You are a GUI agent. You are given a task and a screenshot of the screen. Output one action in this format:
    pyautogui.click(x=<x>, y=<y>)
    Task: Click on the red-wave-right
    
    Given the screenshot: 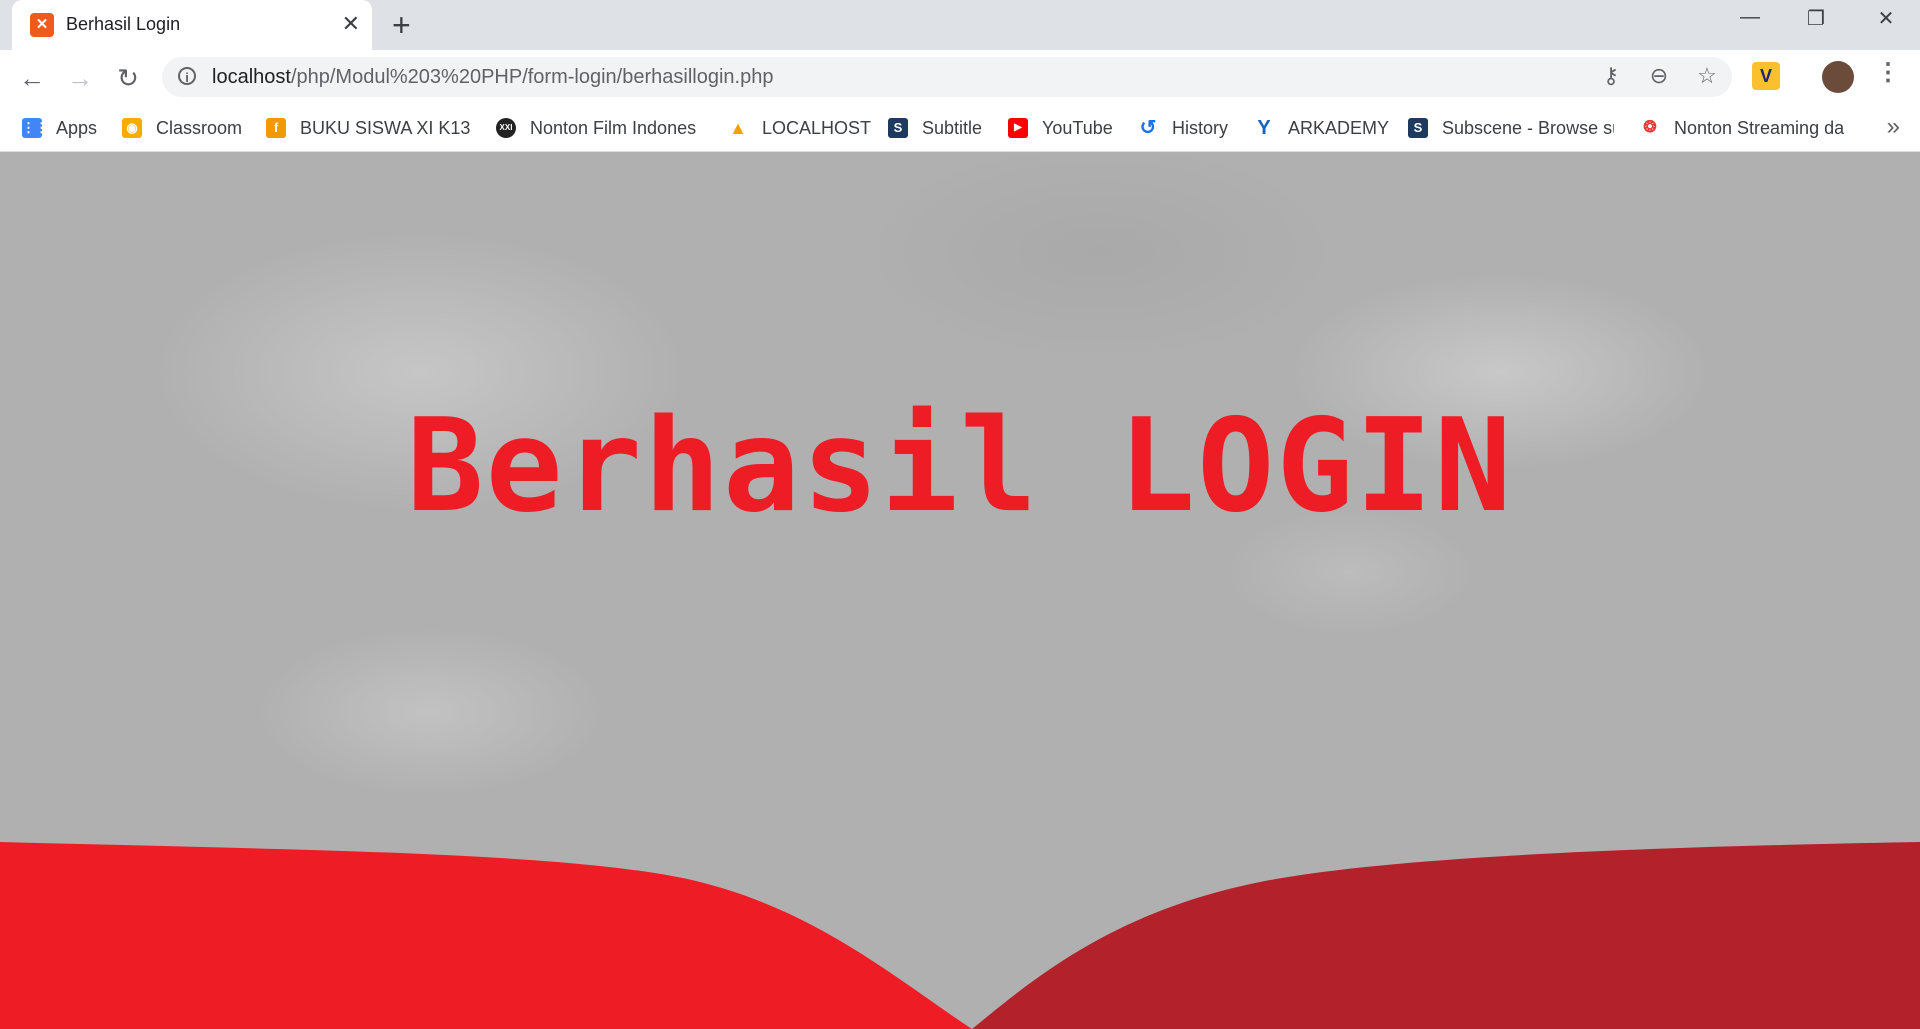 What is the action you would take?
    pyautogui.click(x=1446, y=935)
    